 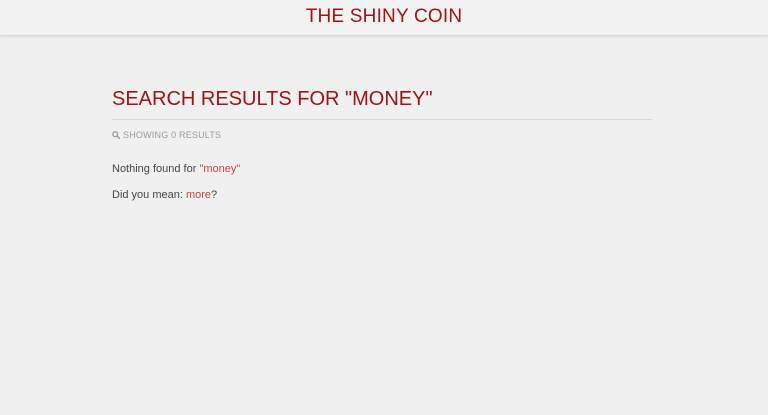 I want to click on page-title: SEARCH RESULTS FOR "MONEY", so click(x=382, y=103).